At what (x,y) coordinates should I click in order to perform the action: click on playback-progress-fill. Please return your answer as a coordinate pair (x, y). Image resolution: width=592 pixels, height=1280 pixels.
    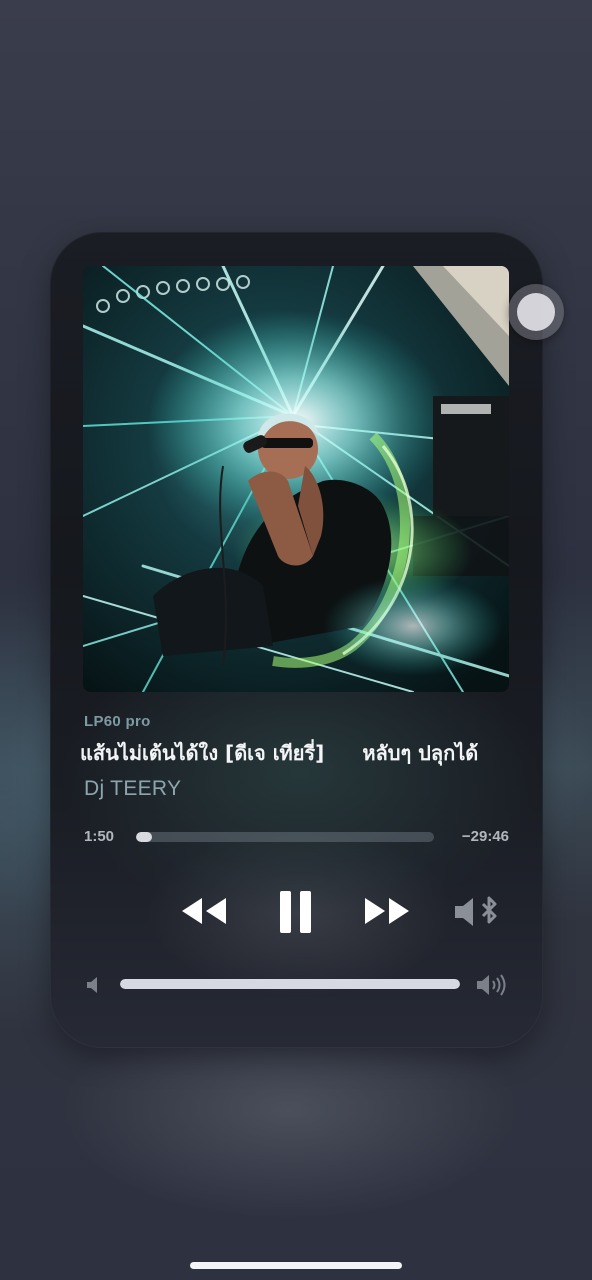
    Looking at the image, I should click on (144, 837).